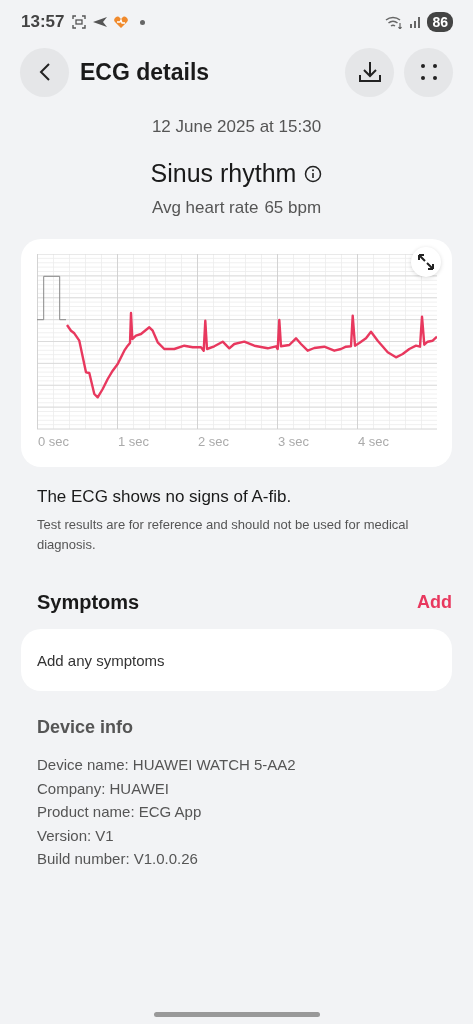 The width and height of the screenshot is (473, 1024). What do you see at coordinates (88, 602) in the screenshot?
I see `section-title: Symptoms` at bounding box center [88, 602].